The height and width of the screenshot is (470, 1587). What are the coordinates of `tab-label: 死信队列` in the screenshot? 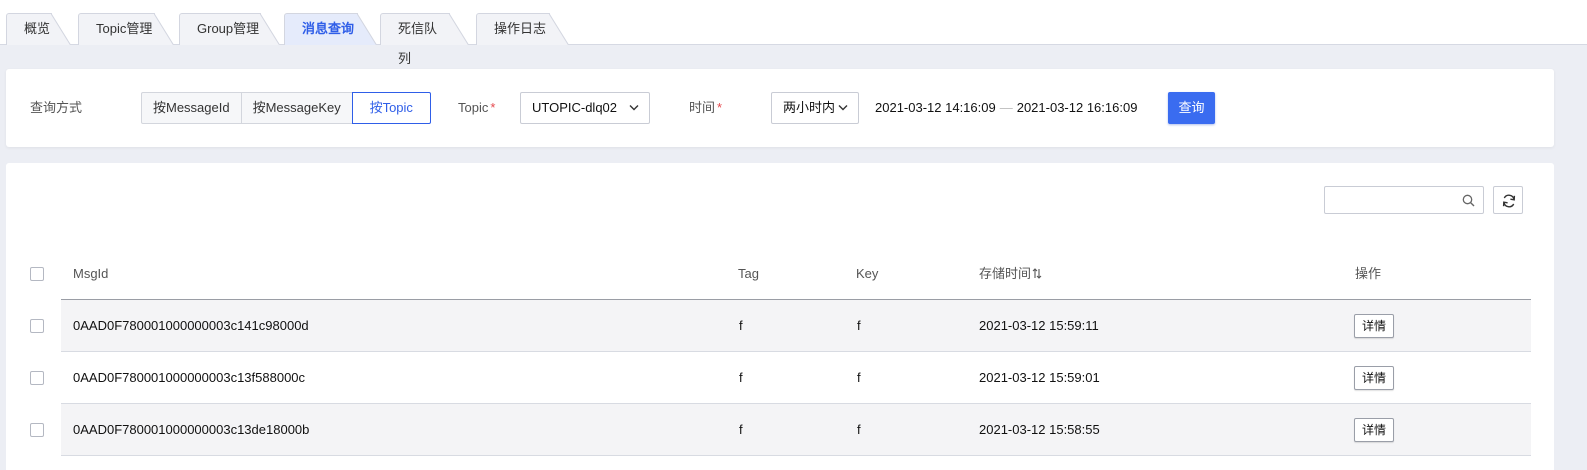 It's located at (418, 43).